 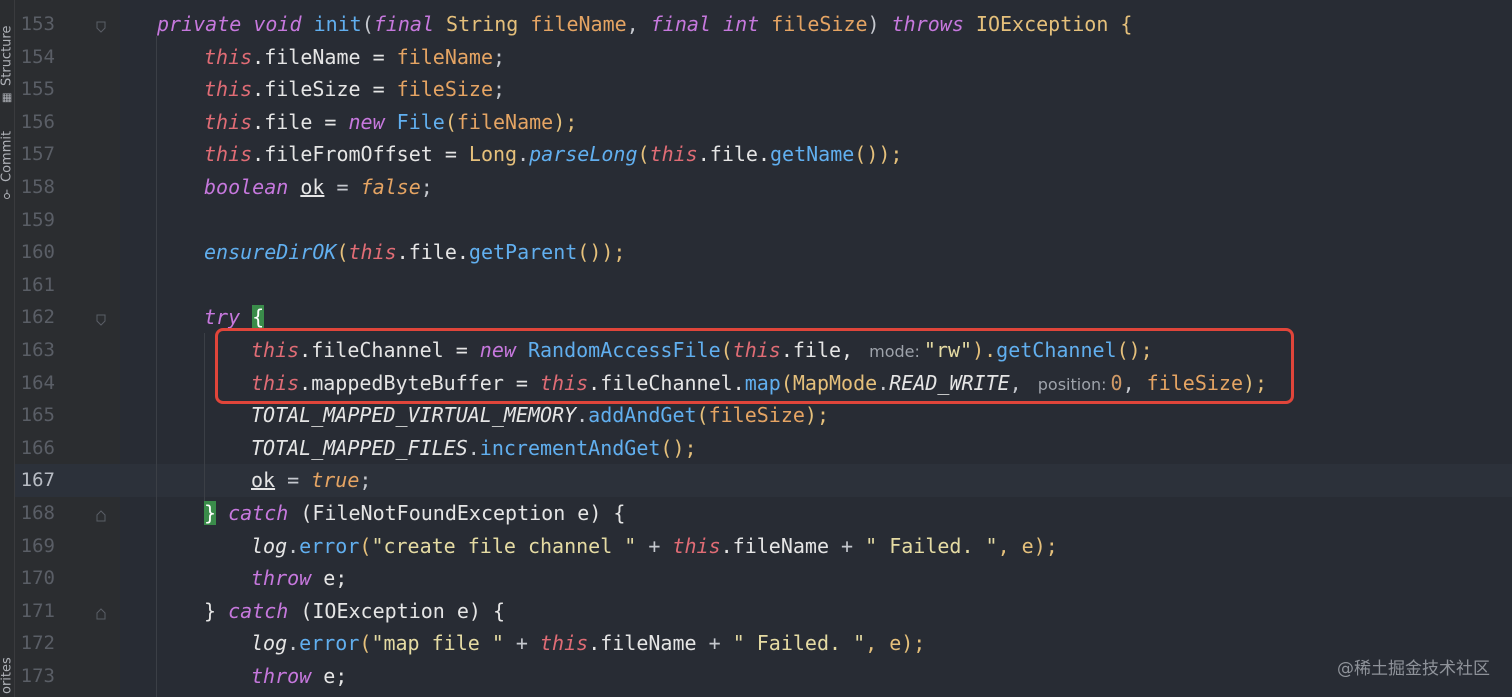 What do you see at coordinates (37, 252) in the screenshot?
I see `line-number: 160` at bounding box center [37, 252].